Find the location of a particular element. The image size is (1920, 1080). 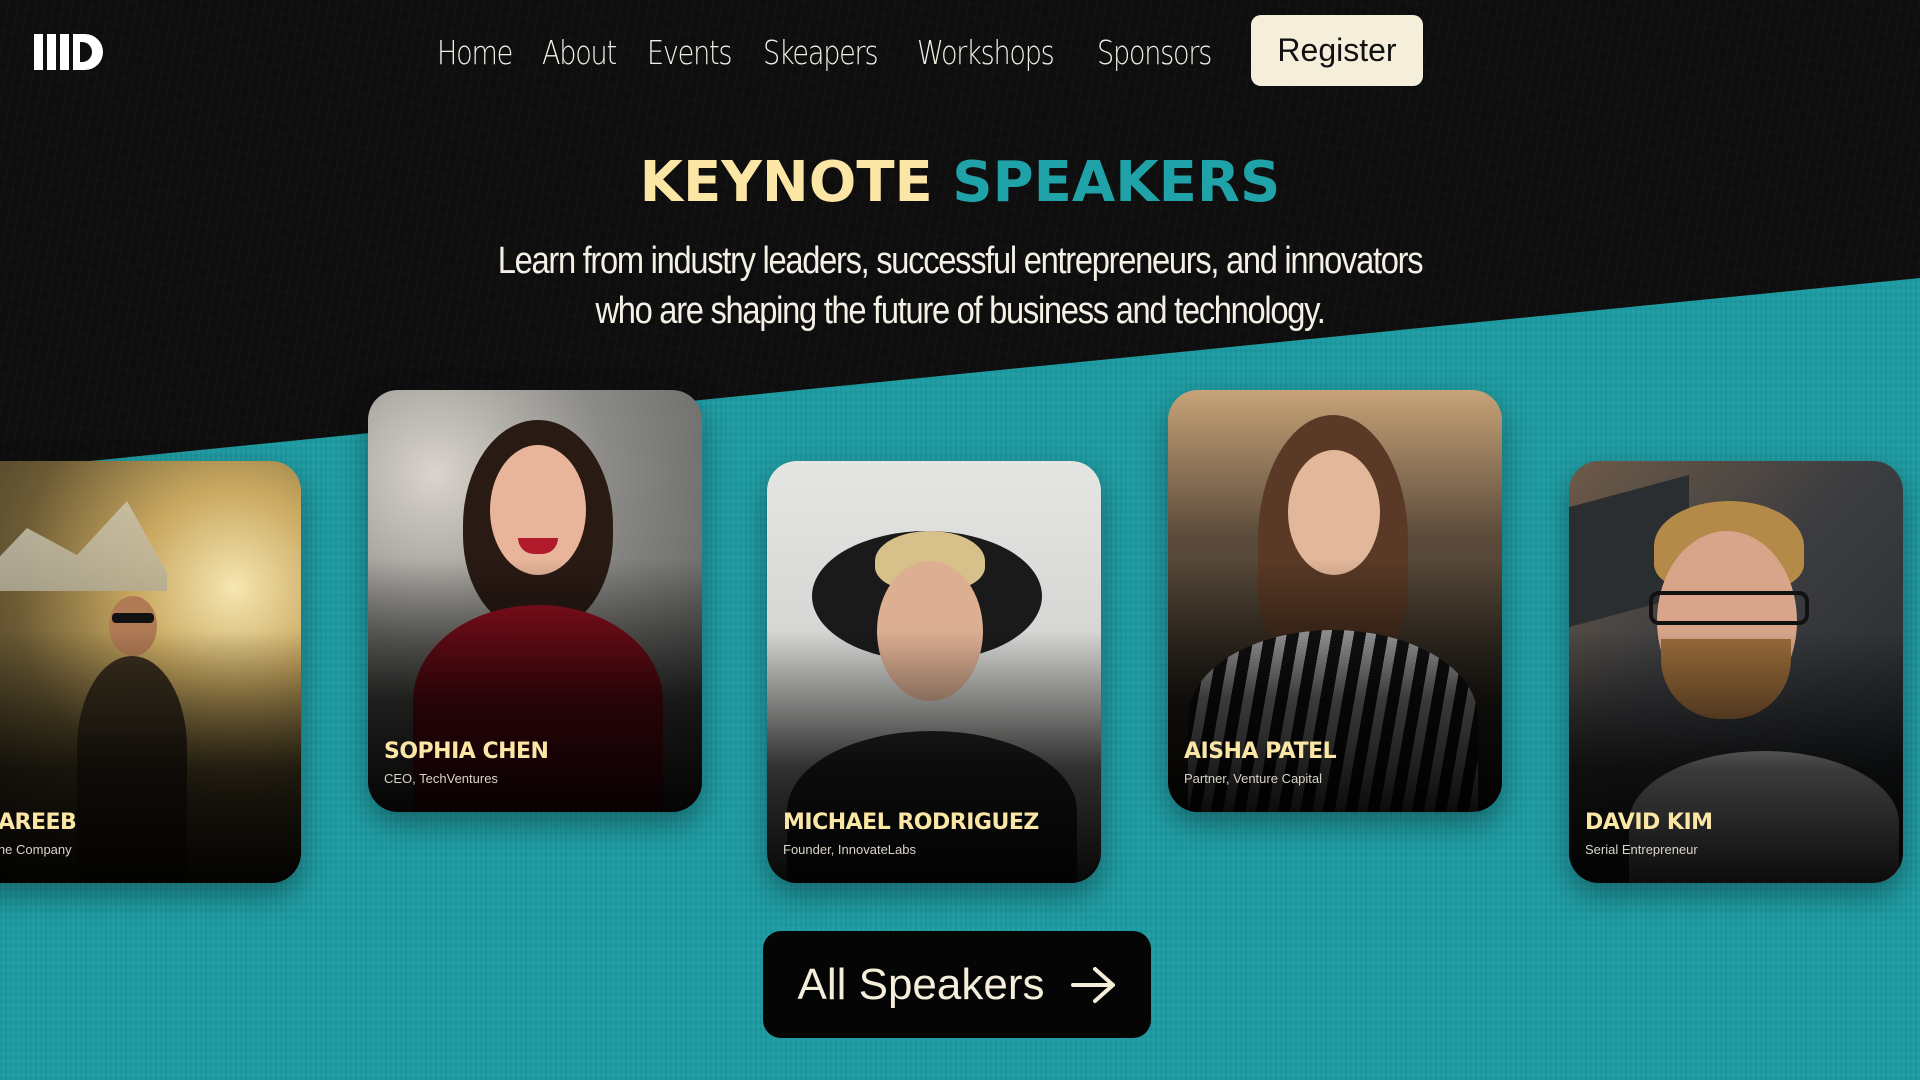

site-logo is located at coordinates (73, 52).